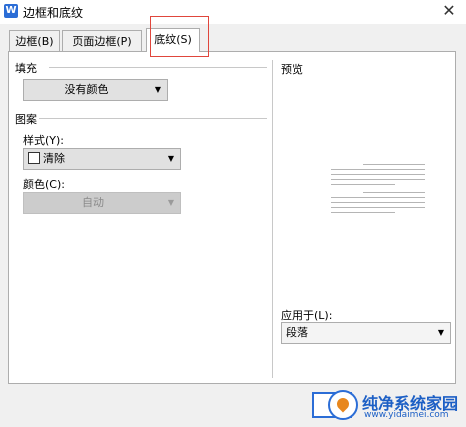 This screenshot has width=466, height=427. I want to click on watermark-icon, so click(343, 405).